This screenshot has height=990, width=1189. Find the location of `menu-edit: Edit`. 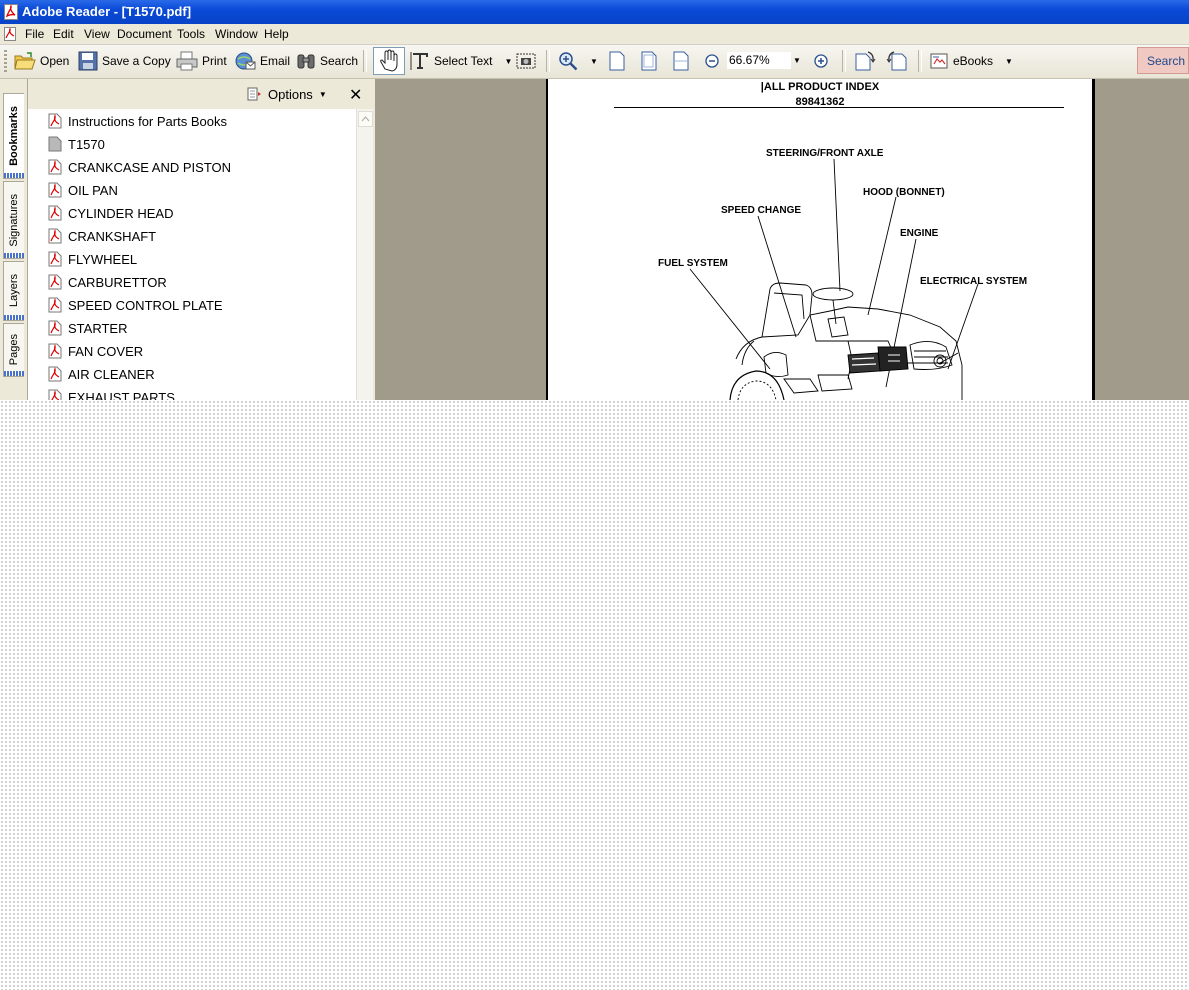

menu-edit: Edit is located at coordinates (63, 34).